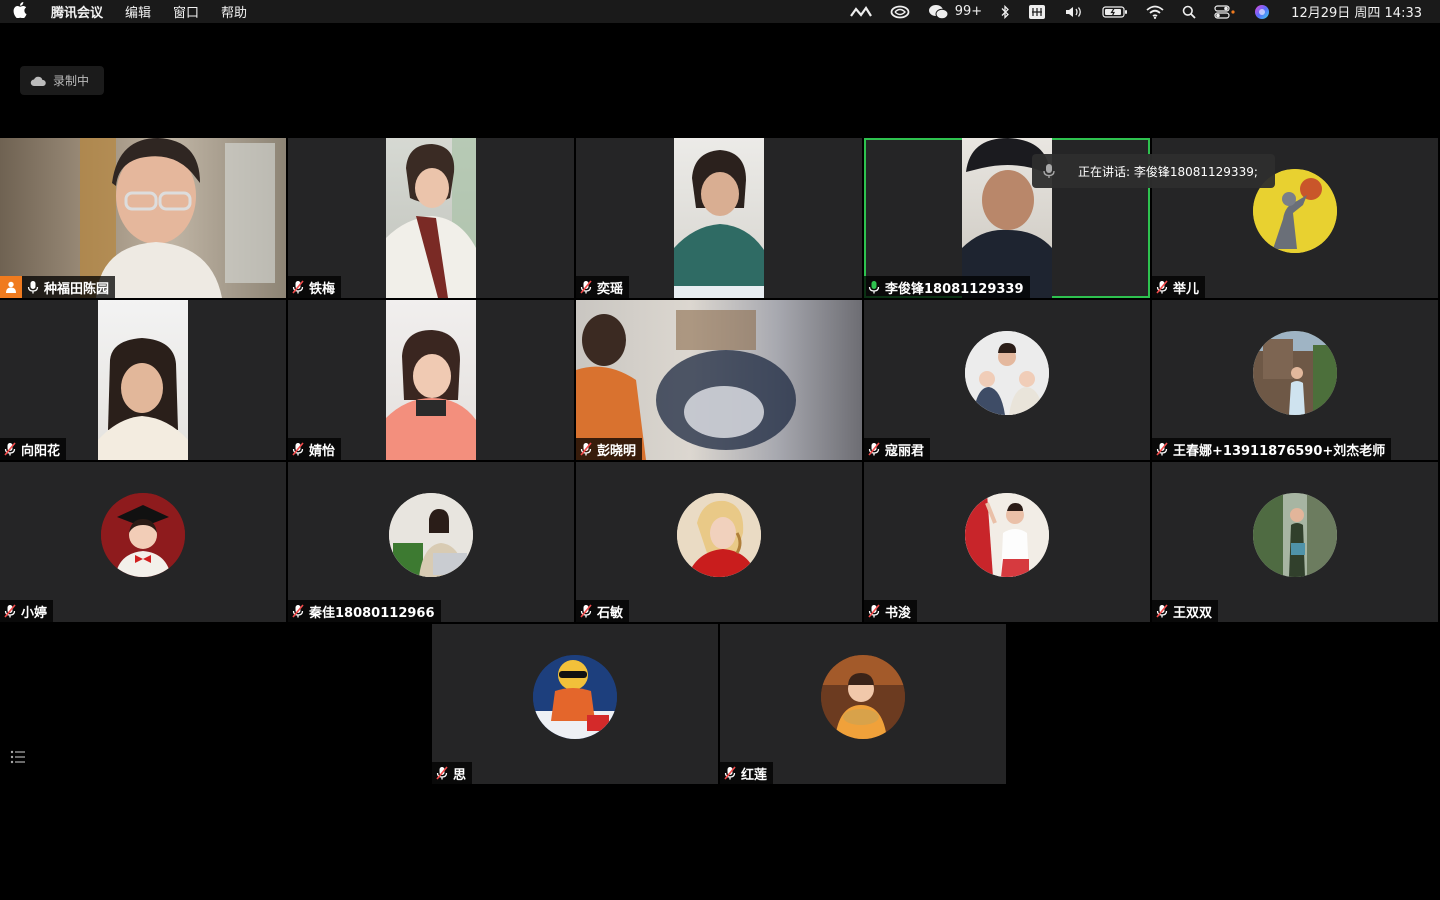  Describe the element at coordinates (754, 775) in the screenshot. I see `participant-name: 红莲` at that location.